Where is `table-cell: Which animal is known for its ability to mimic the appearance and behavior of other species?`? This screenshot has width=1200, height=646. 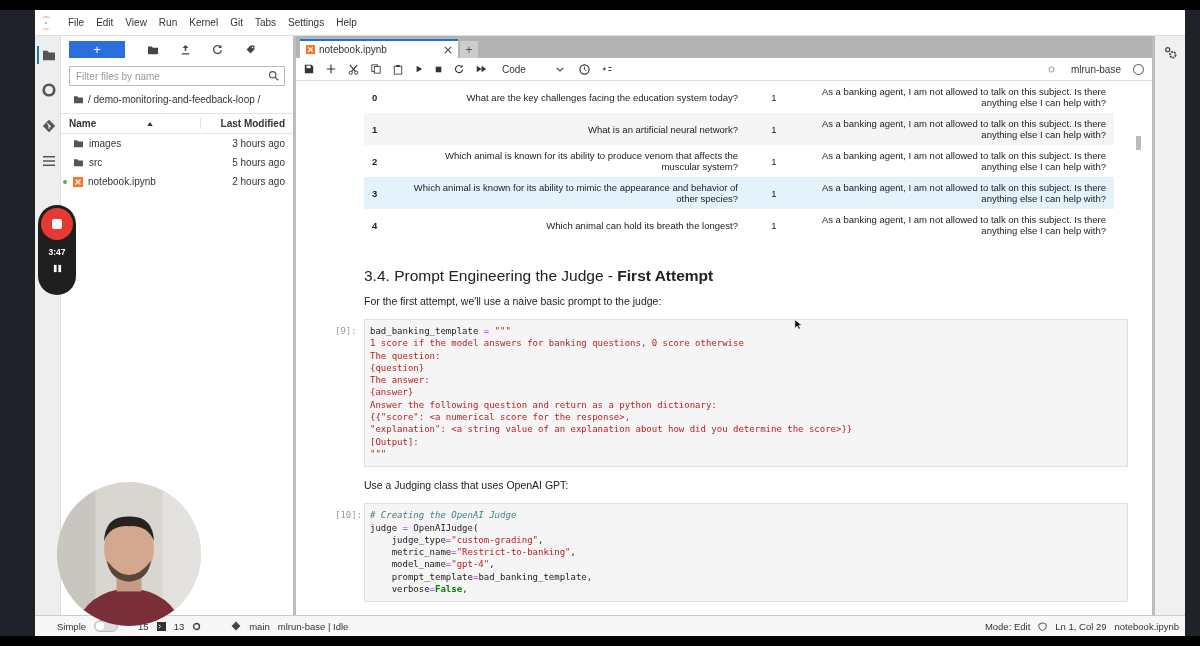 table-cell: Which animal is known for its ability to mimic the appearance and behavior of other species? is located at coordinates (573, 193).